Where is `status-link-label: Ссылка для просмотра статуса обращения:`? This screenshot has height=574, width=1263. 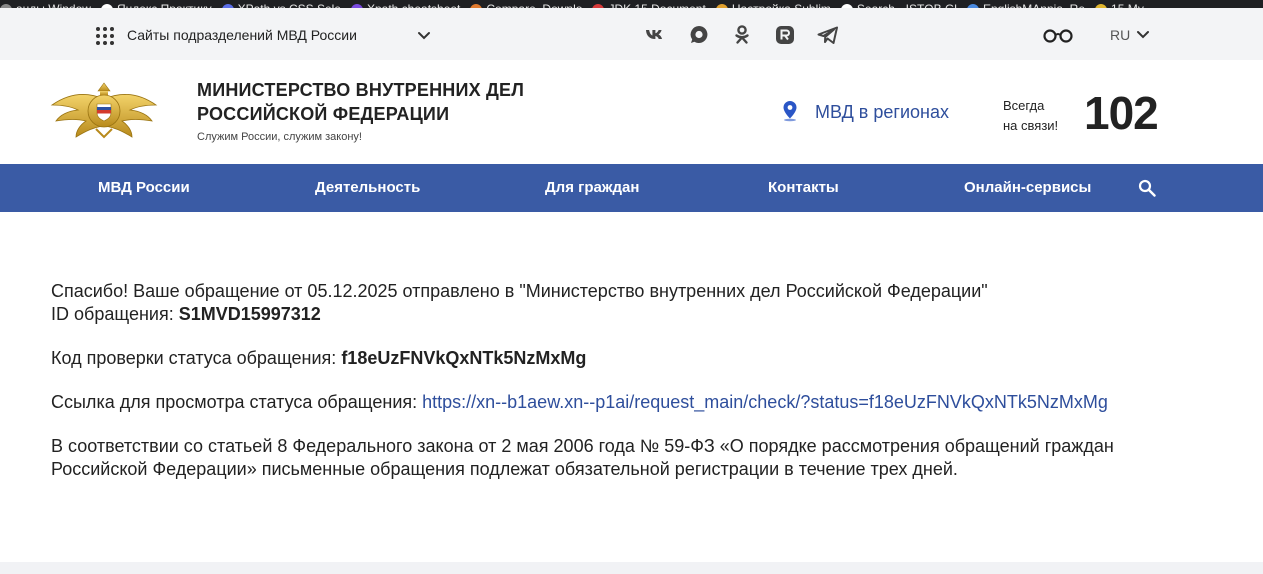 status-link-label: Ссылка для просмотра статуса обращения: is located at coordinates (237, 402).